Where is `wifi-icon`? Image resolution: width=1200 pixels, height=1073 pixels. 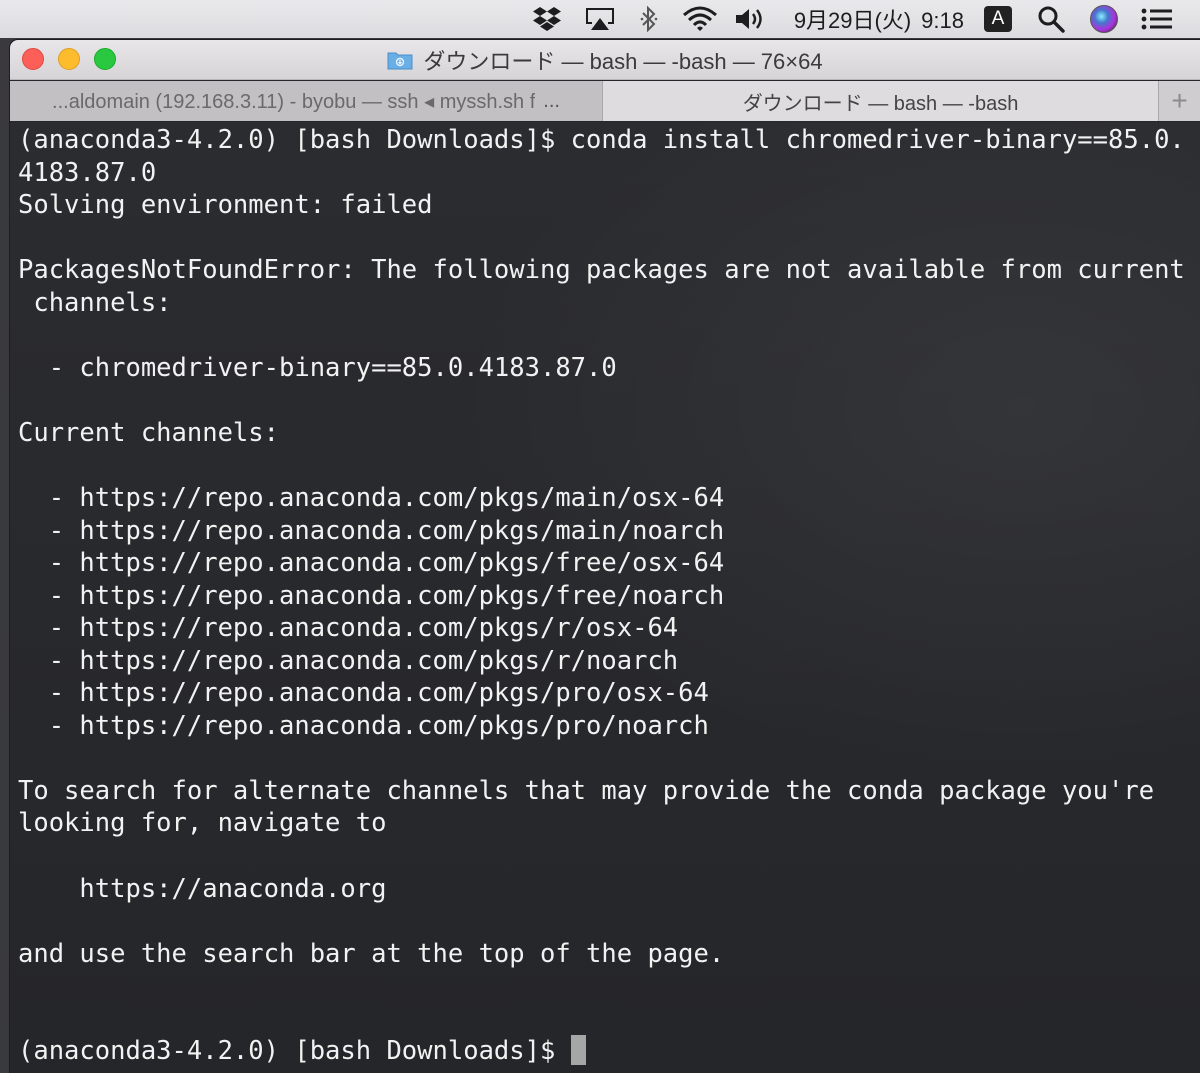 wifi-icon is located at coordinates (700, 19).